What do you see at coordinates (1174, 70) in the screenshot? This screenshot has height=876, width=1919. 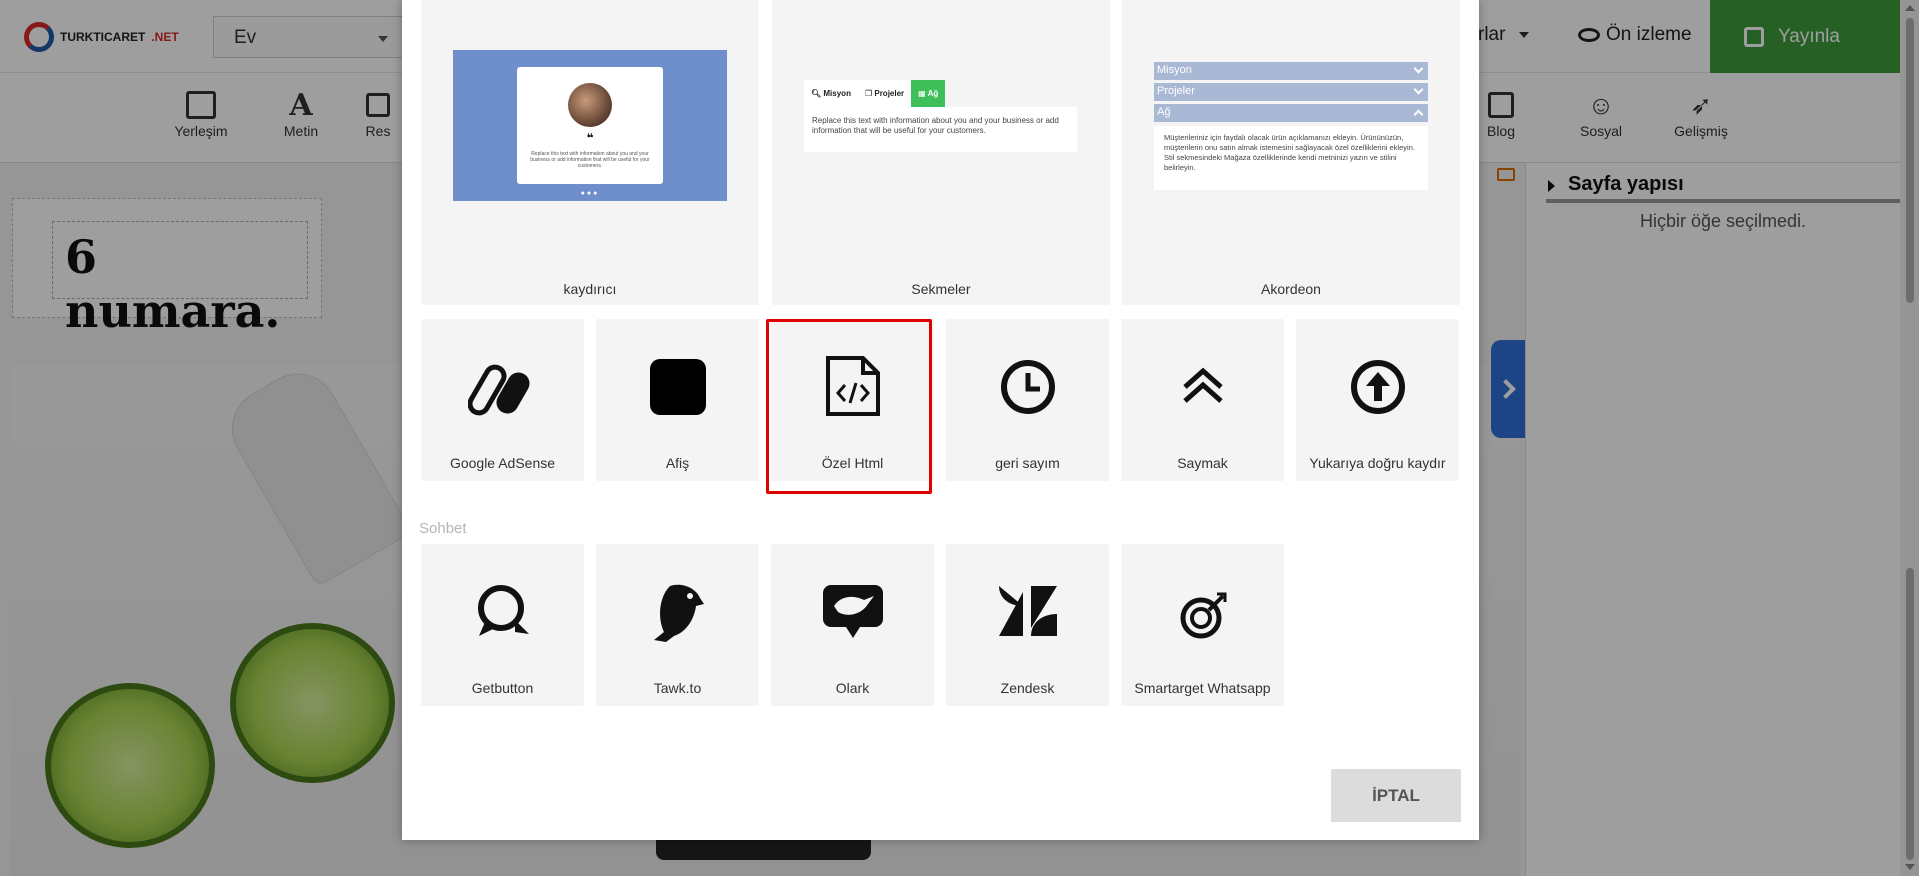 I see `accordion-row-label: Misyon` at bounding box center [1174, 70].